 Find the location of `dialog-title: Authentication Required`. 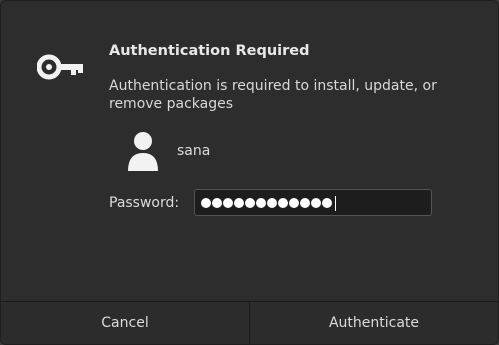

dialog-title: Authentication Required is located at coordinates (209, 51).